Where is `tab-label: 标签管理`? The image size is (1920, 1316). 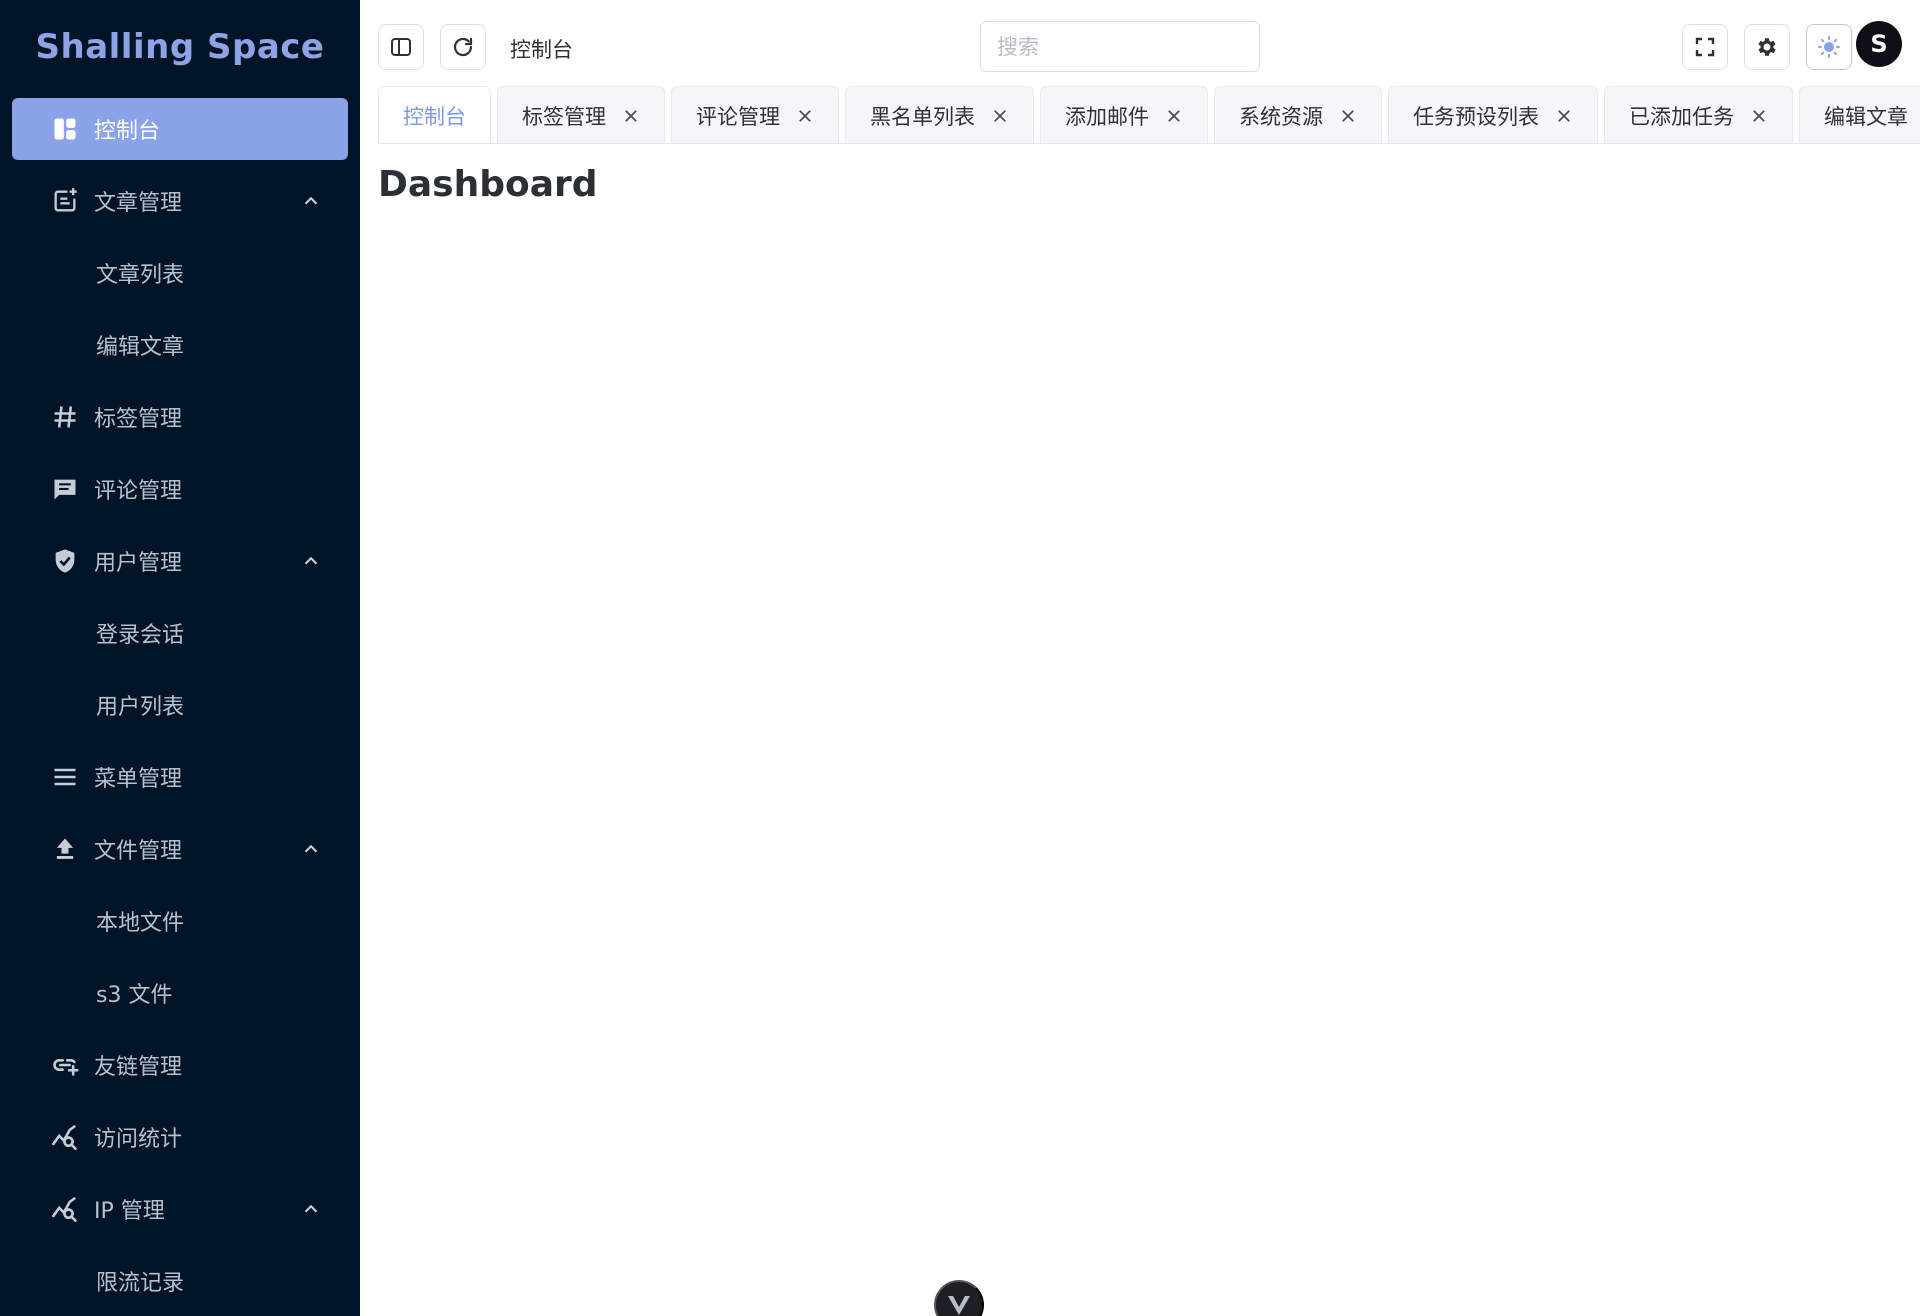 tab-label: 标签管理 is located at coordinates (564, 116).